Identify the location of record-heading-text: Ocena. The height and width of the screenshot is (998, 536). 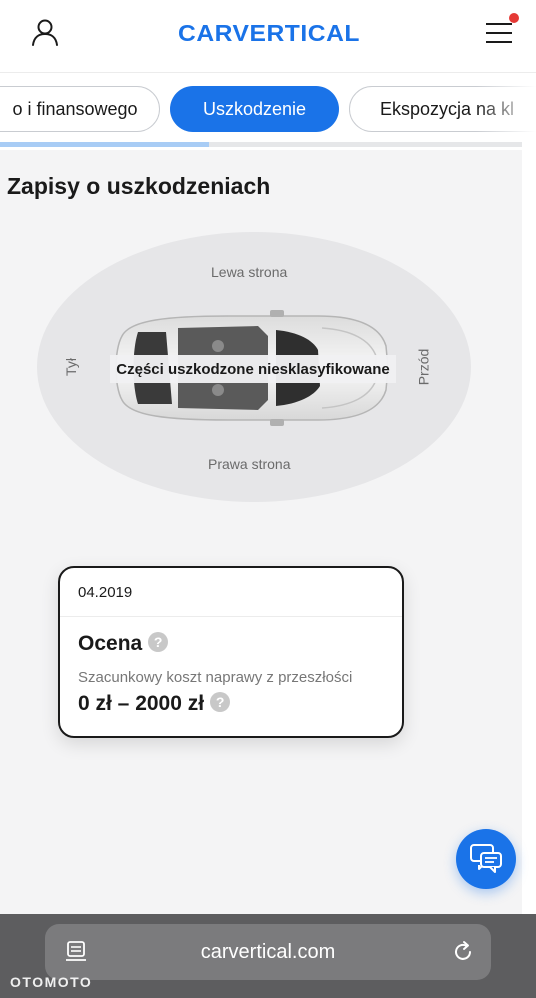
(110, 643).